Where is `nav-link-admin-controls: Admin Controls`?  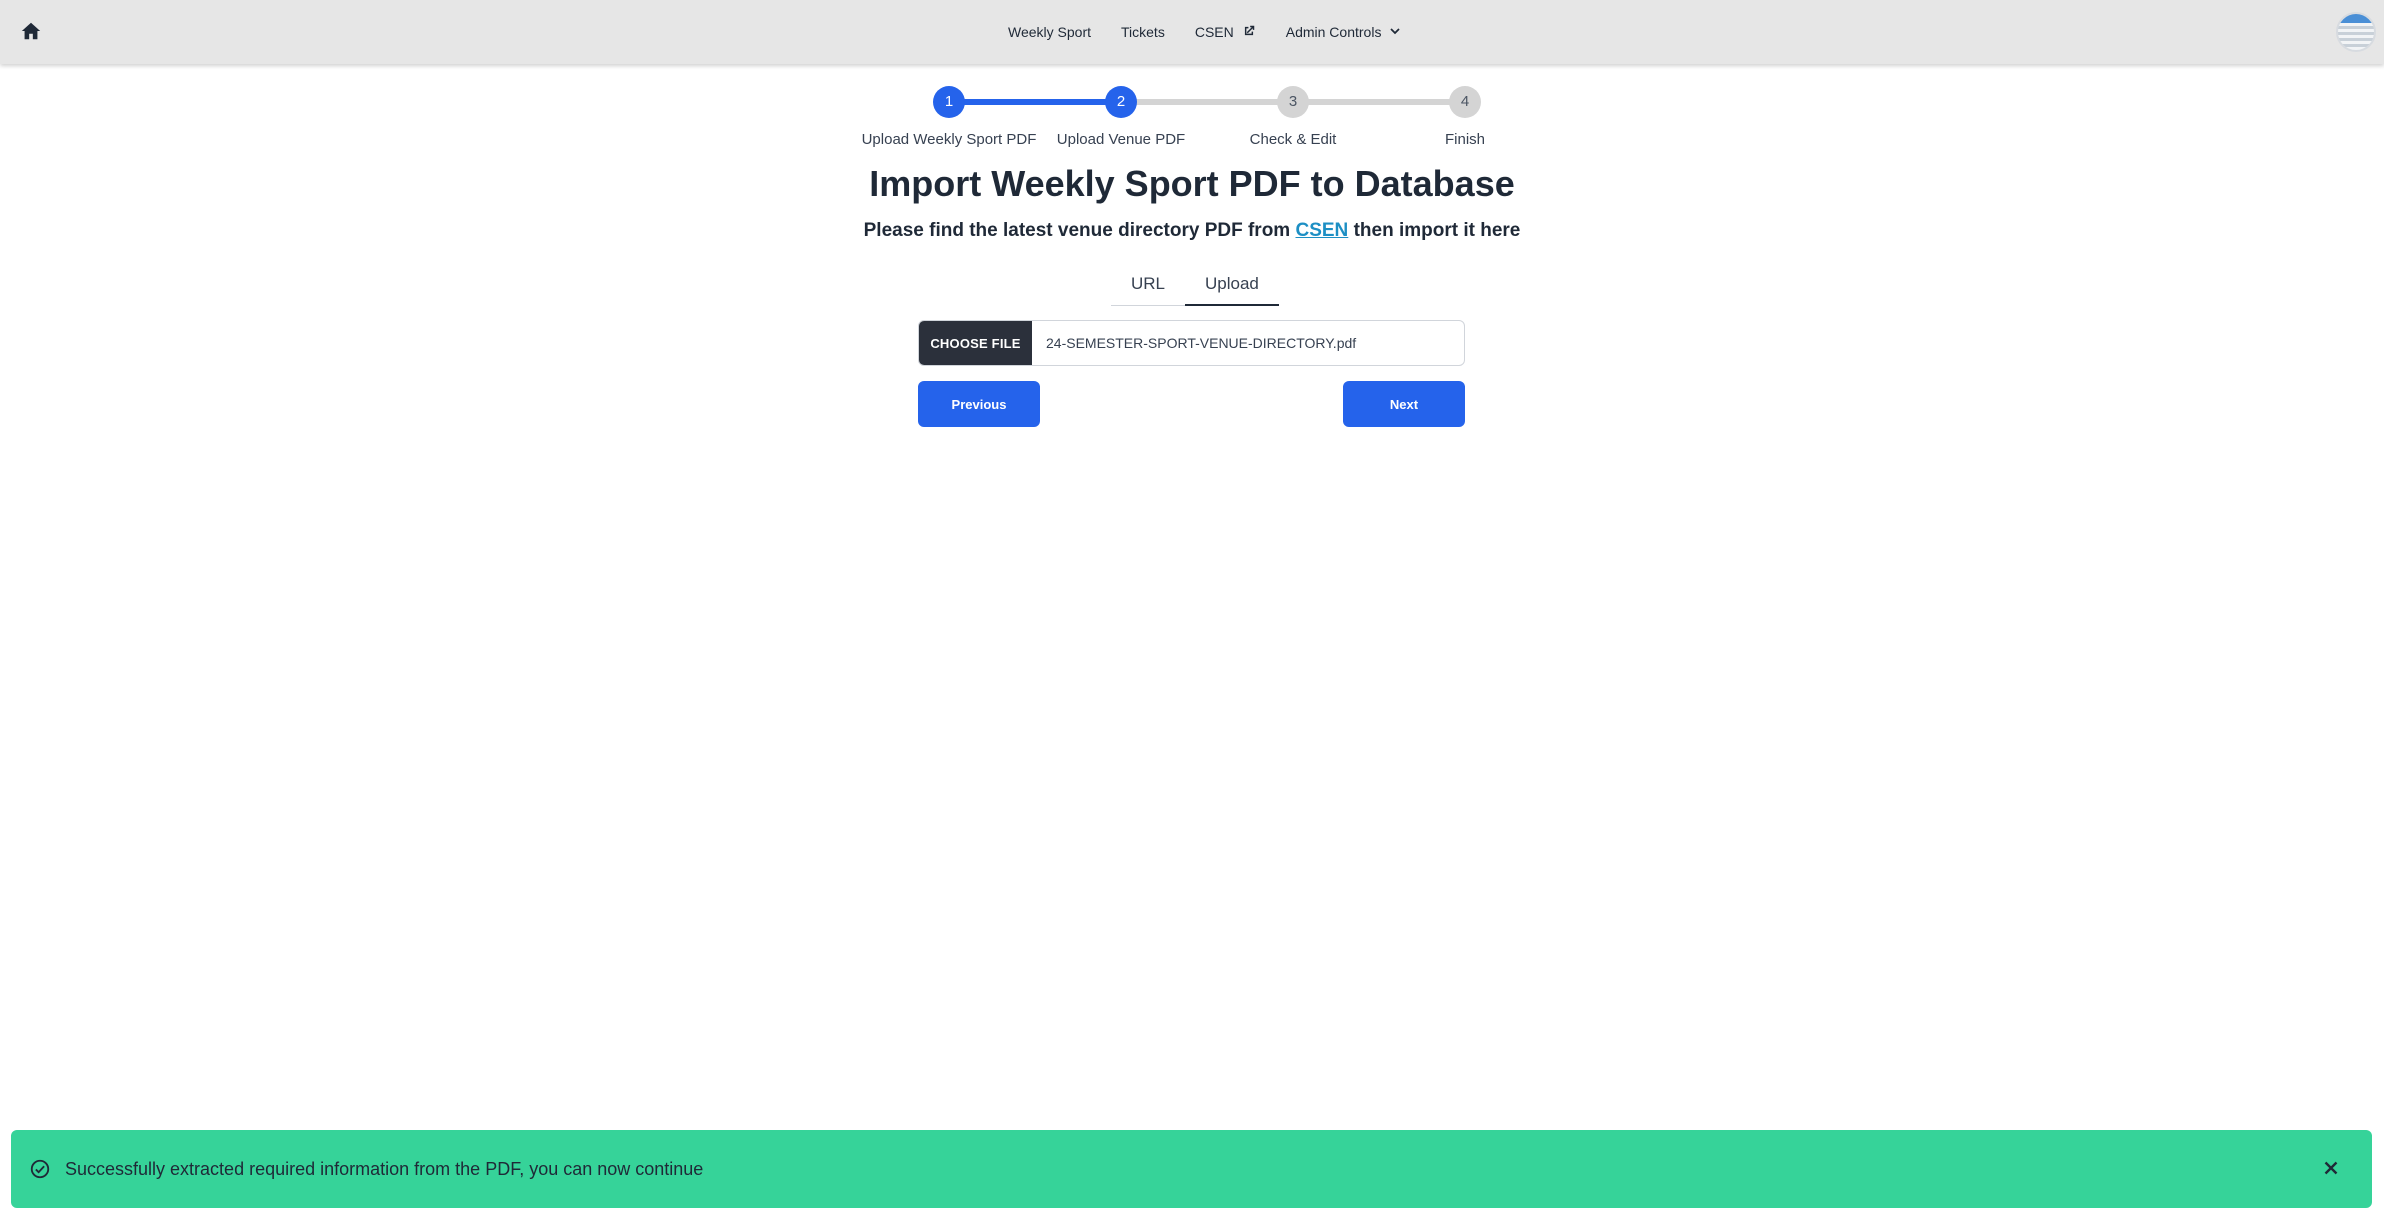 nav-link-admin-controls: Admin Controls is located at coordinates (1344, 32).